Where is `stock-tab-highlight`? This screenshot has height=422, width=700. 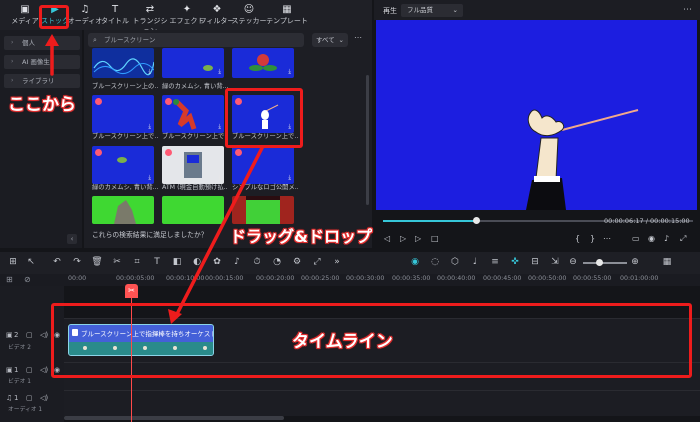
stock-tab-highlight is located at coordinates (54, 17).